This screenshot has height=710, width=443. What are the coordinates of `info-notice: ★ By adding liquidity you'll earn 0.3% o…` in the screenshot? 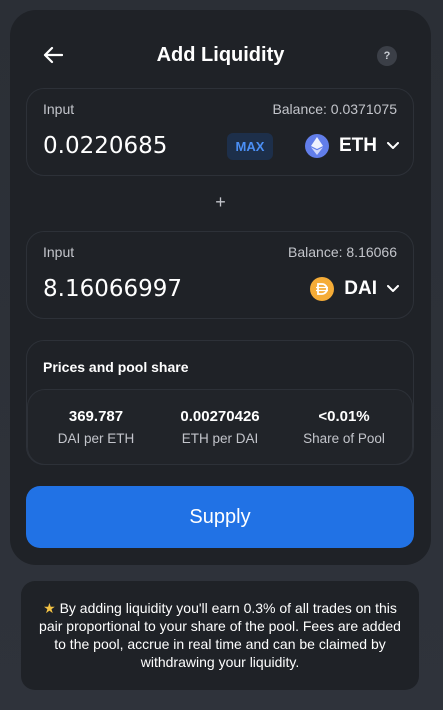 It's located at (220, 635).